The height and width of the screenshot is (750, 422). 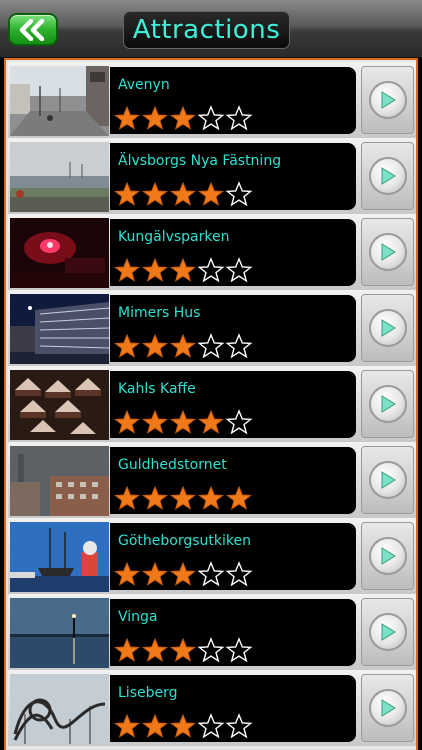 I want to click on list-item: Vinga, so click(x=212, y=632).